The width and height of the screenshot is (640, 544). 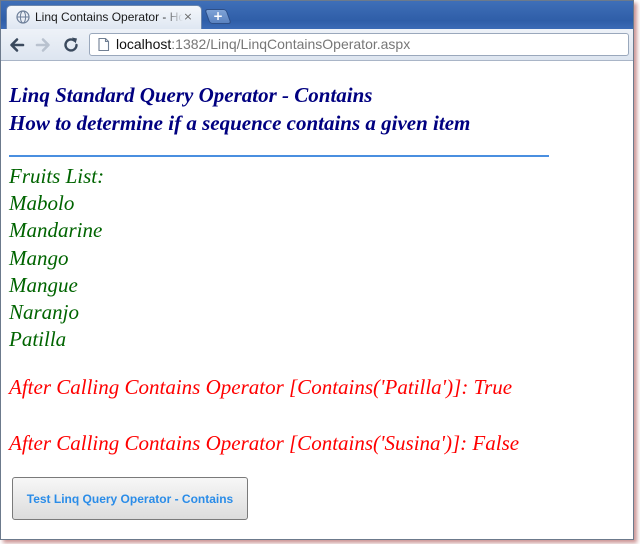 I want to click on list-item: Mangue, so click(x=43, y=284).